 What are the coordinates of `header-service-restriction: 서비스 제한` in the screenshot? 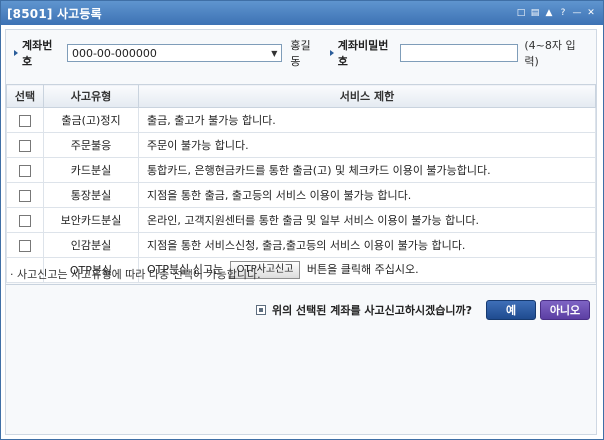 It's located at (367, 96).